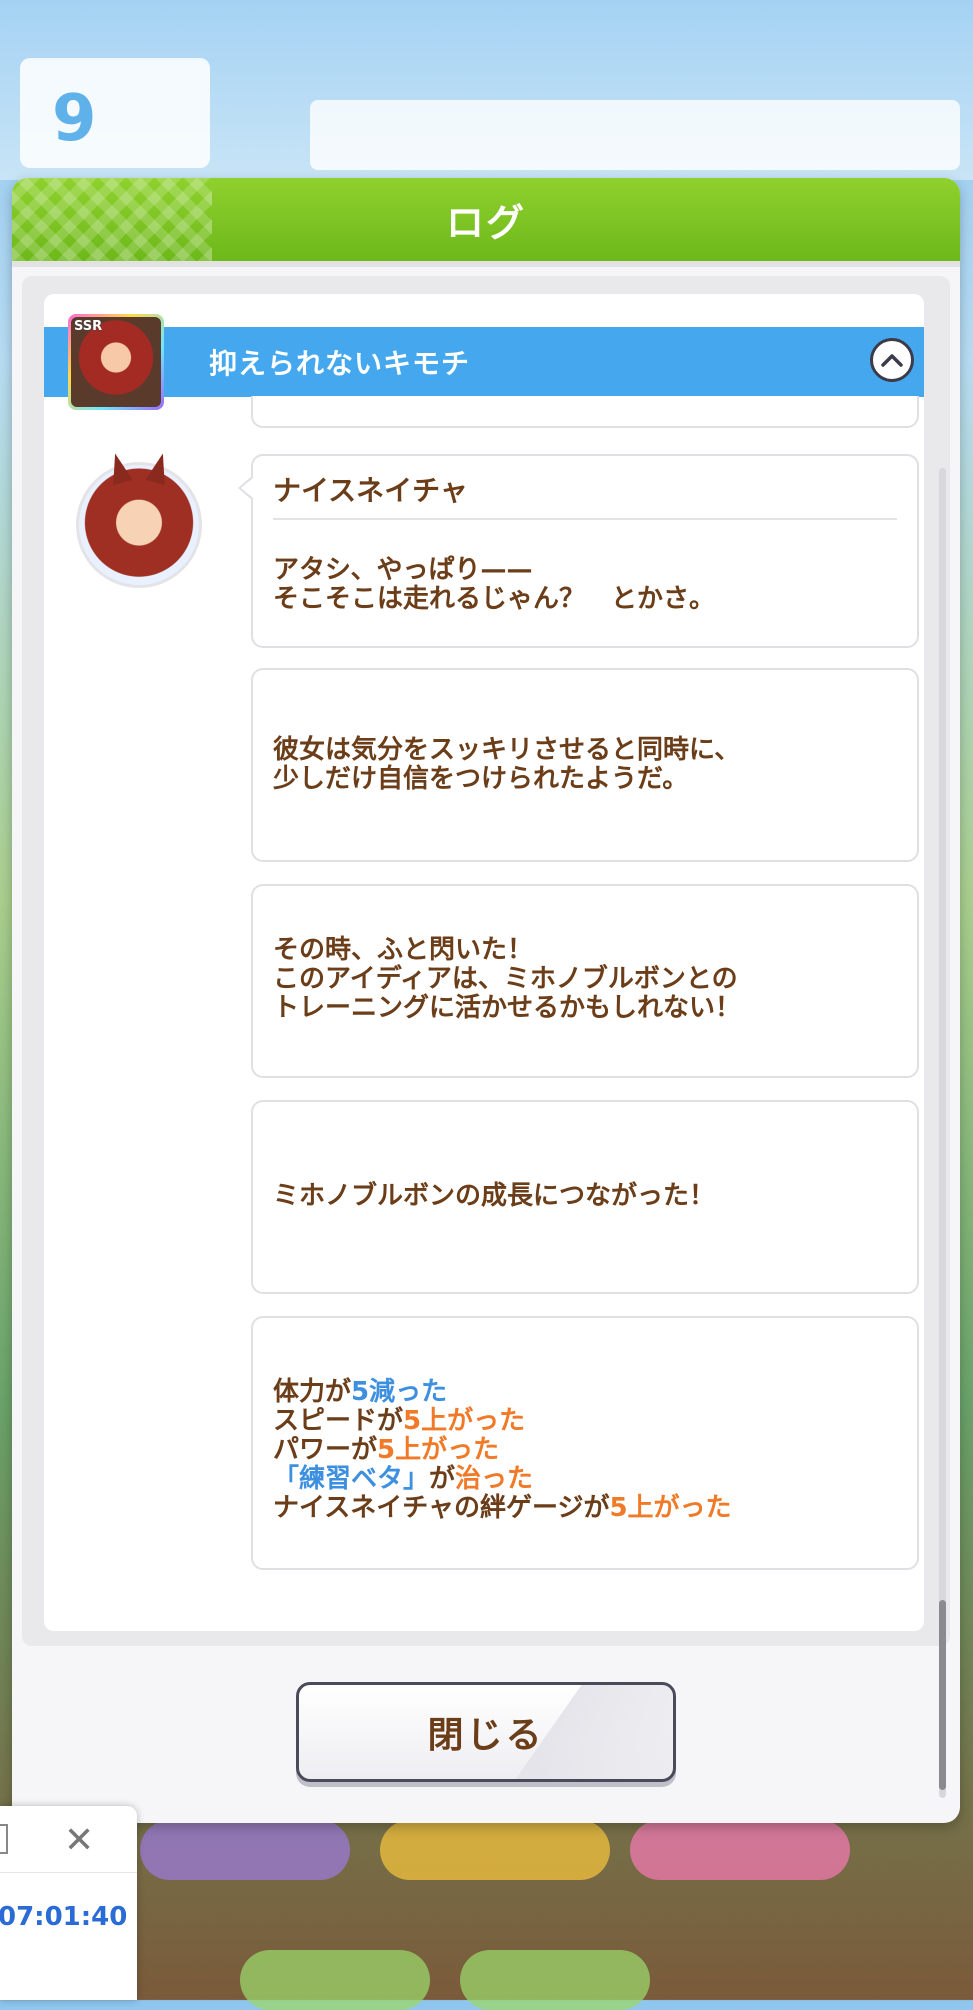 The height and width of the screenshot is (2010, 973). Describe the element at coordinates (403, 1479) in the screenshot. I see `result-status: 「練習ベタ」が治った` at that location.